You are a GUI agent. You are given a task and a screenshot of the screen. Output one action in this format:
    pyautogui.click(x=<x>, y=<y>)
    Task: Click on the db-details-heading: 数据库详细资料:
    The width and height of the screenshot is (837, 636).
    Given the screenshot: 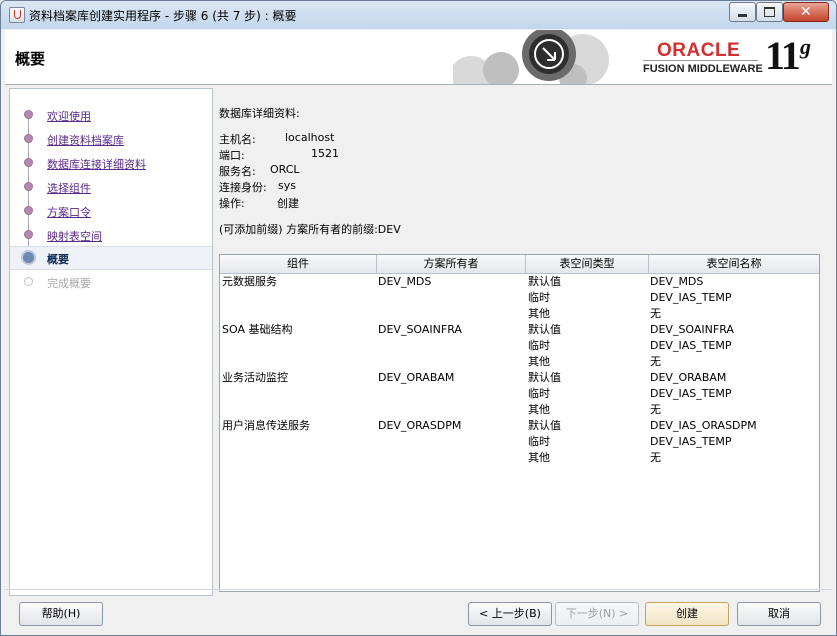 What is the action you would take?
    pyautogui.click(x=259, y=113)
    